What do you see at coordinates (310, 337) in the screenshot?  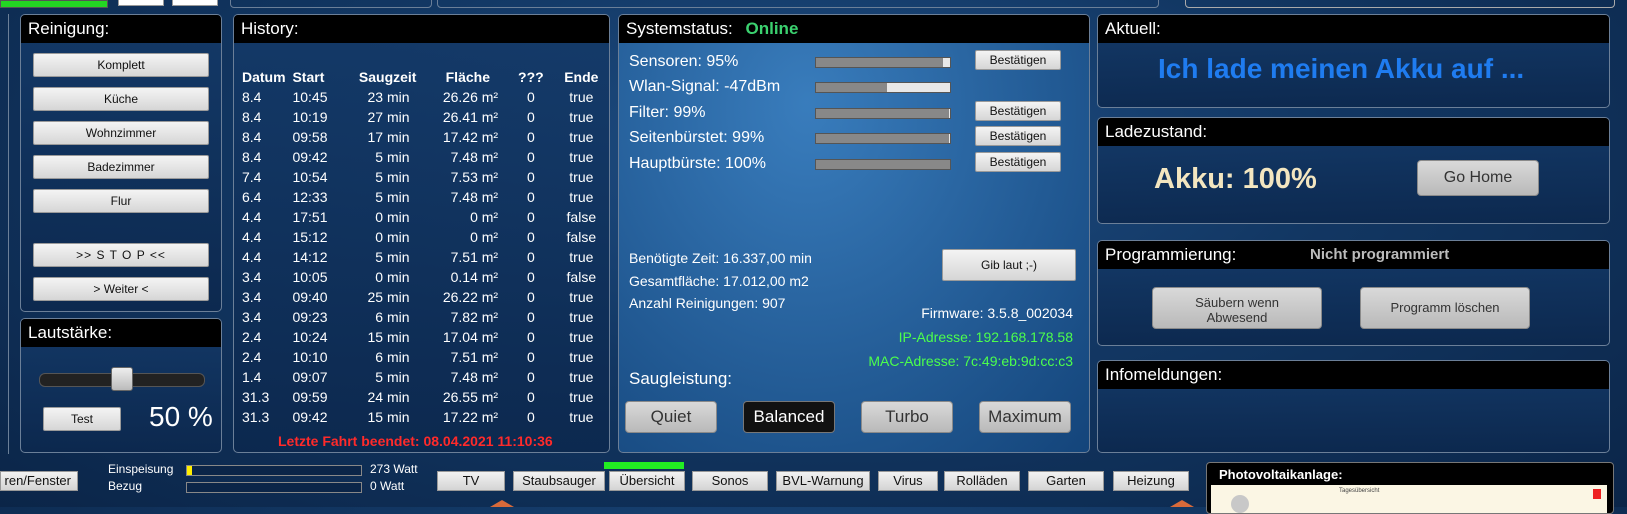 I see `cell-start: 10:24` at bounding box center [310, 337].